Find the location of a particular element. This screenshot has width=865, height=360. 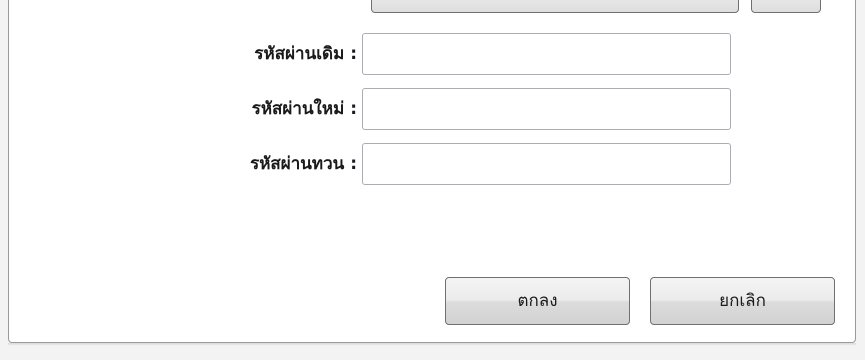

old-password-label: รหัสผ่านเดิม : is located at coordinates (305, 54).